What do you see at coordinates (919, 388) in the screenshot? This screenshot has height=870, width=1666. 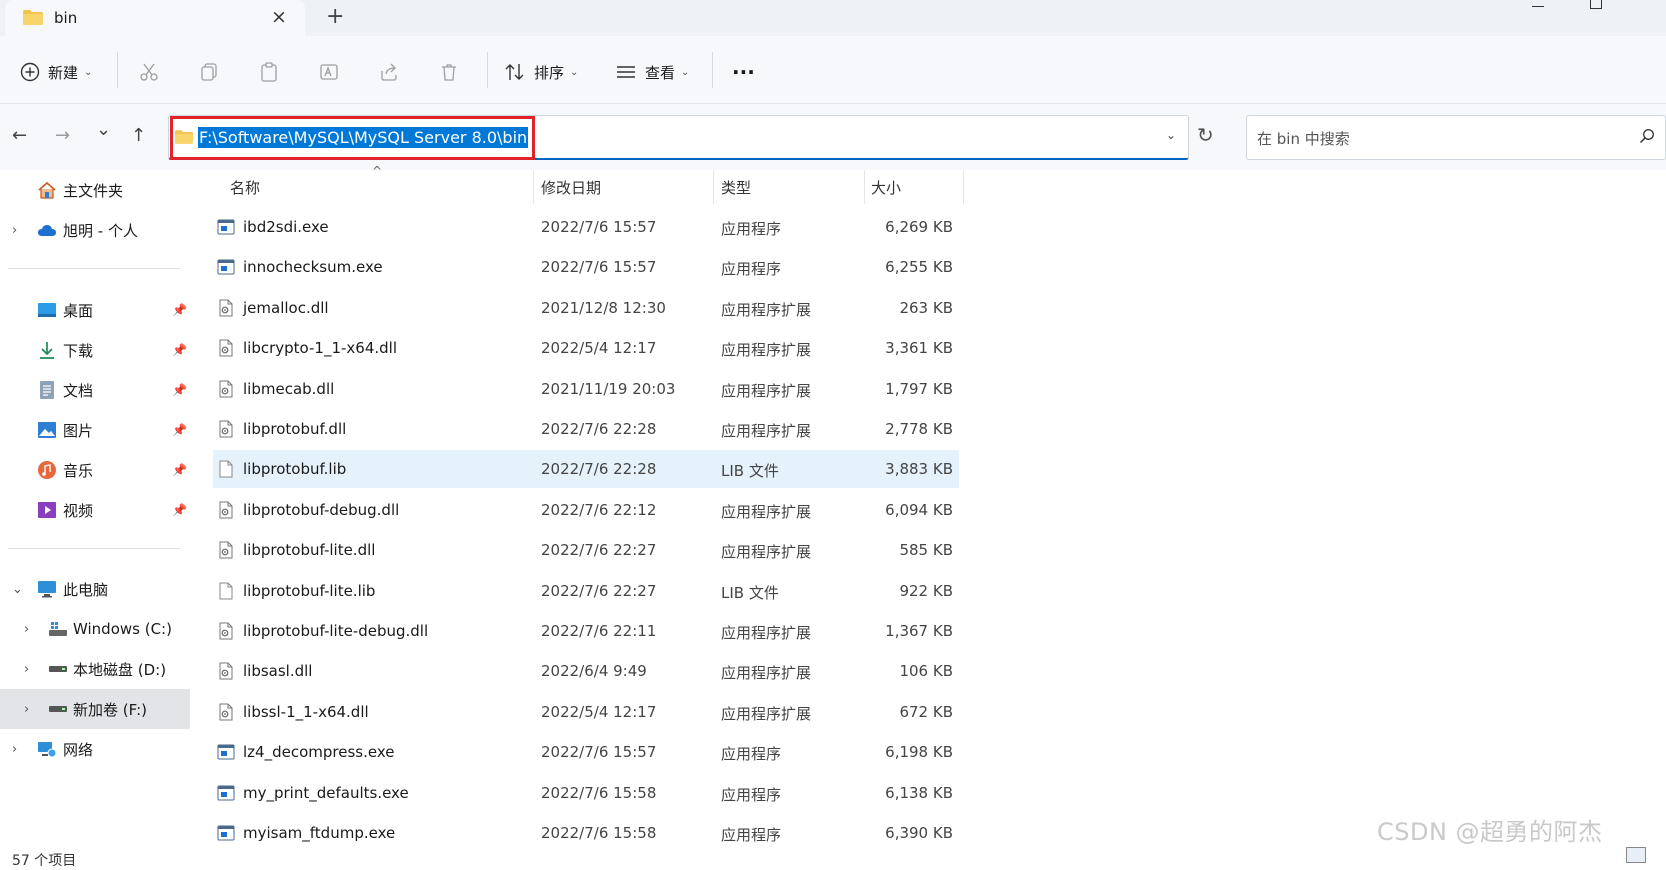 I see `file-size: 1,797 KB` at bounding box center [919, 388].